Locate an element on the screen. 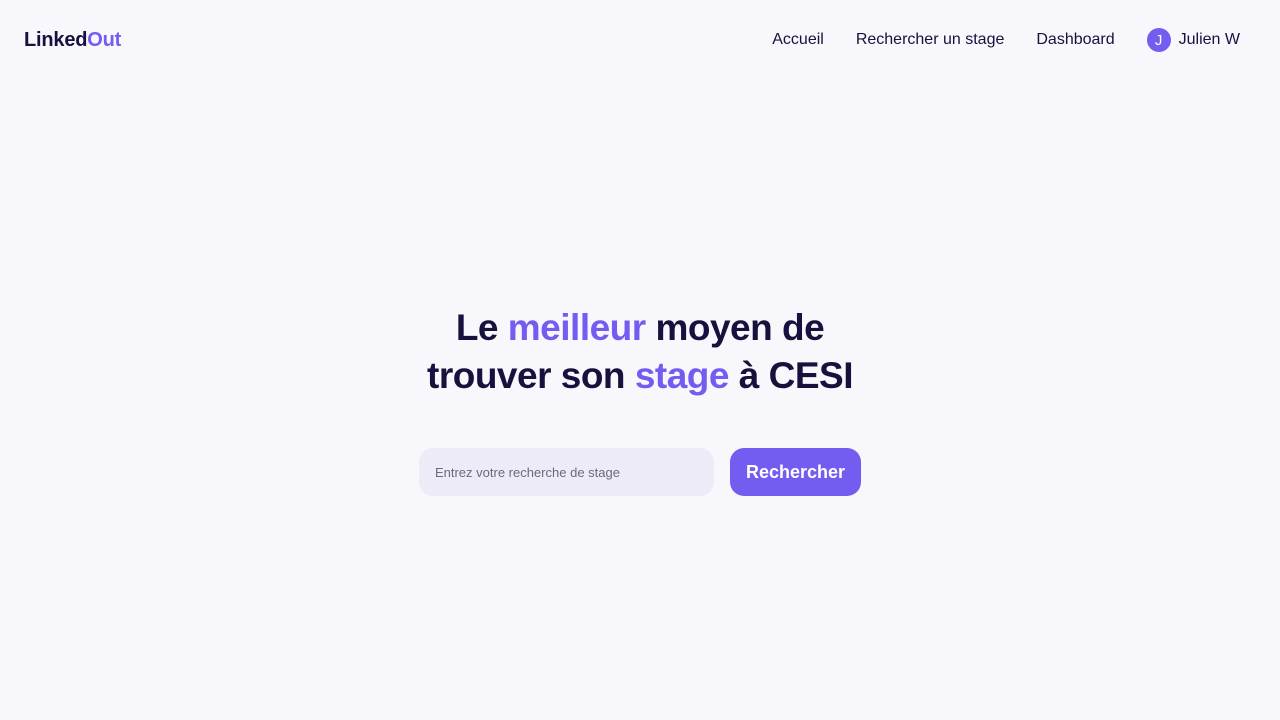 This screenshot has height=720, width=1280. hero-title-line1-text-b: moyen de is located at coordinates (735, 327).